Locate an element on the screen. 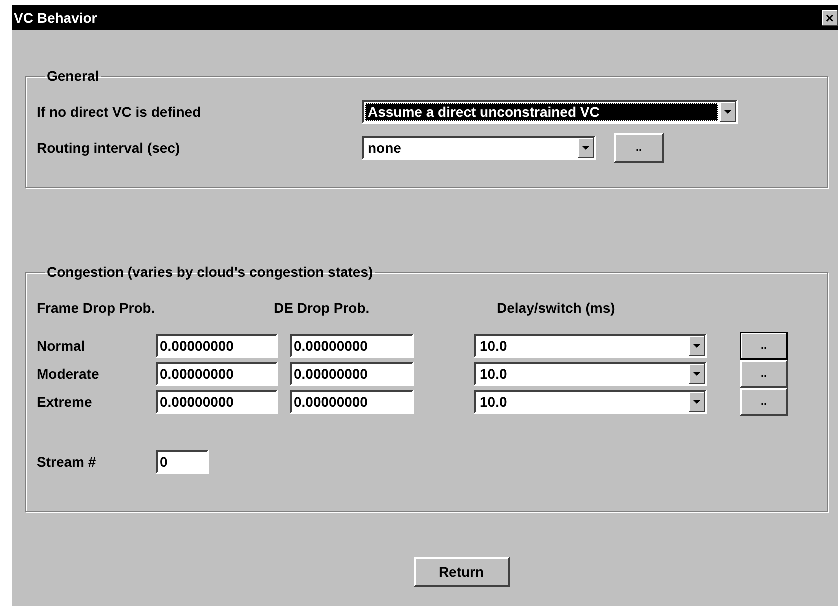 The image size is (838, 606). row-label: Extreme is located at coordinates (65, 402).